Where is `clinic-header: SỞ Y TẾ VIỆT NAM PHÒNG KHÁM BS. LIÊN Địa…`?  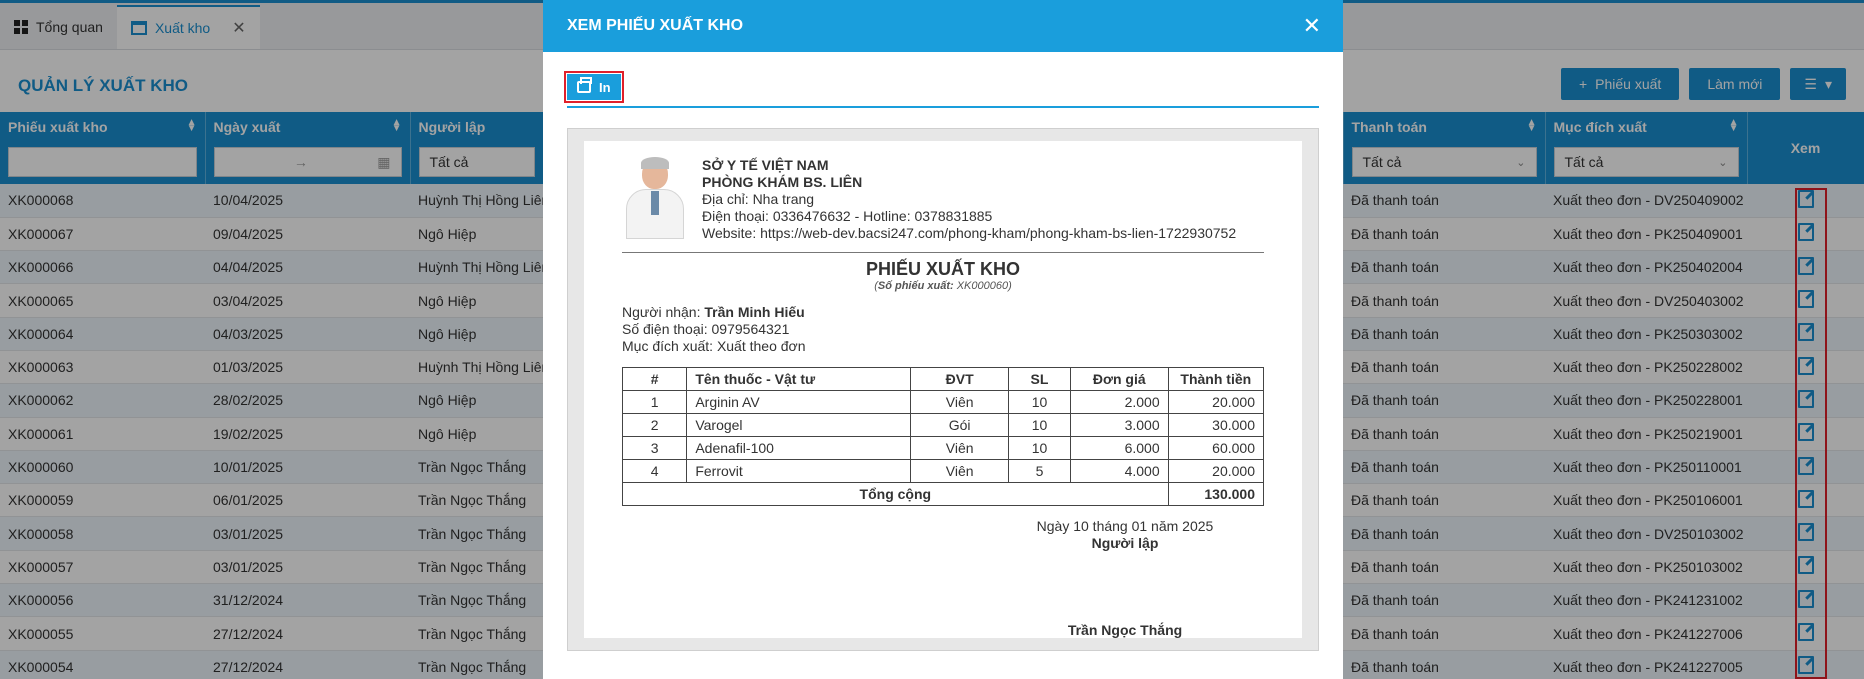 clinic-header: SỞ Y TẾ VIỆT NAM PHÒNG KHÁM BS. LIÊN Địa… is located at coordinates (943, 205).